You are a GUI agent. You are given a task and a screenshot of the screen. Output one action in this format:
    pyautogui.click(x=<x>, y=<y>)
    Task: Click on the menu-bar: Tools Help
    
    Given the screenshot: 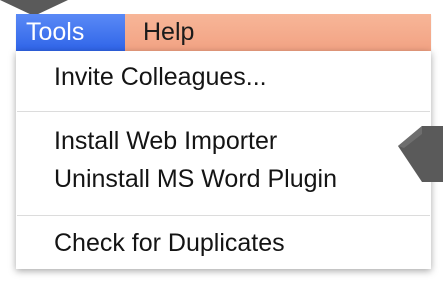 What is the action you would take?
    pyautogui.click(x=223, y=32)
    